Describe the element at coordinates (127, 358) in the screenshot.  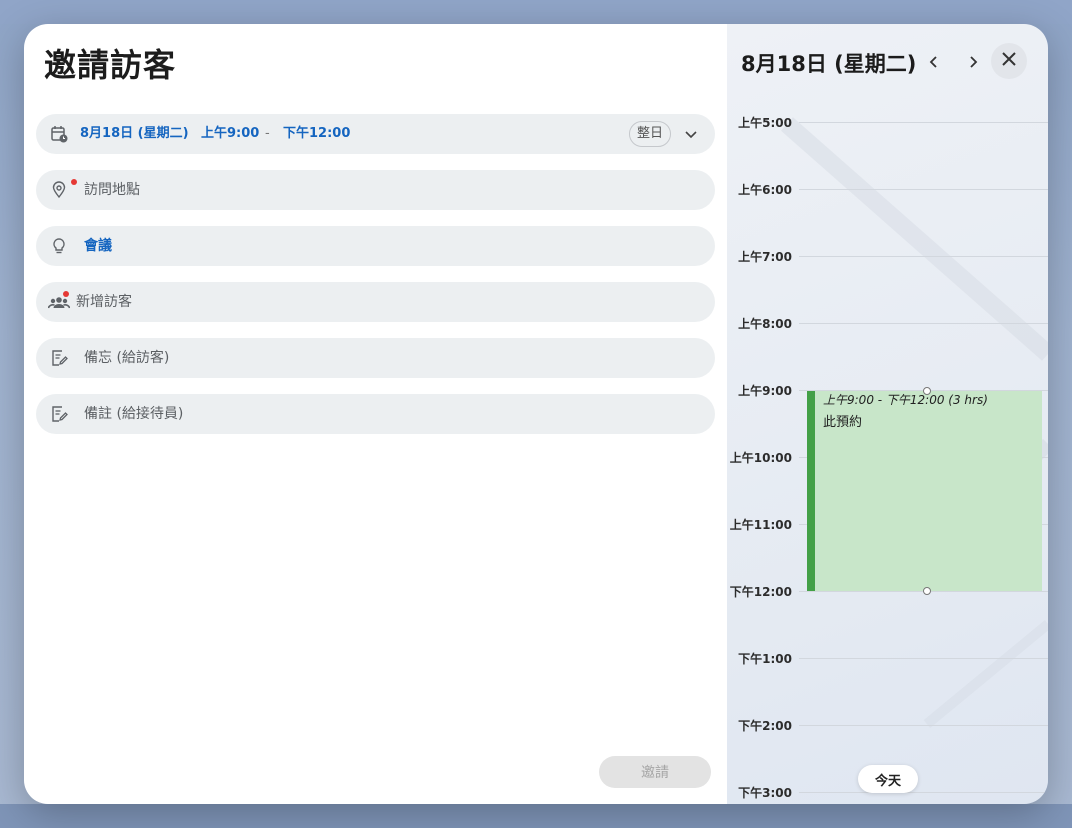
I see `memo-guest-placeholder: 備忘 (給訪客)` at that location.